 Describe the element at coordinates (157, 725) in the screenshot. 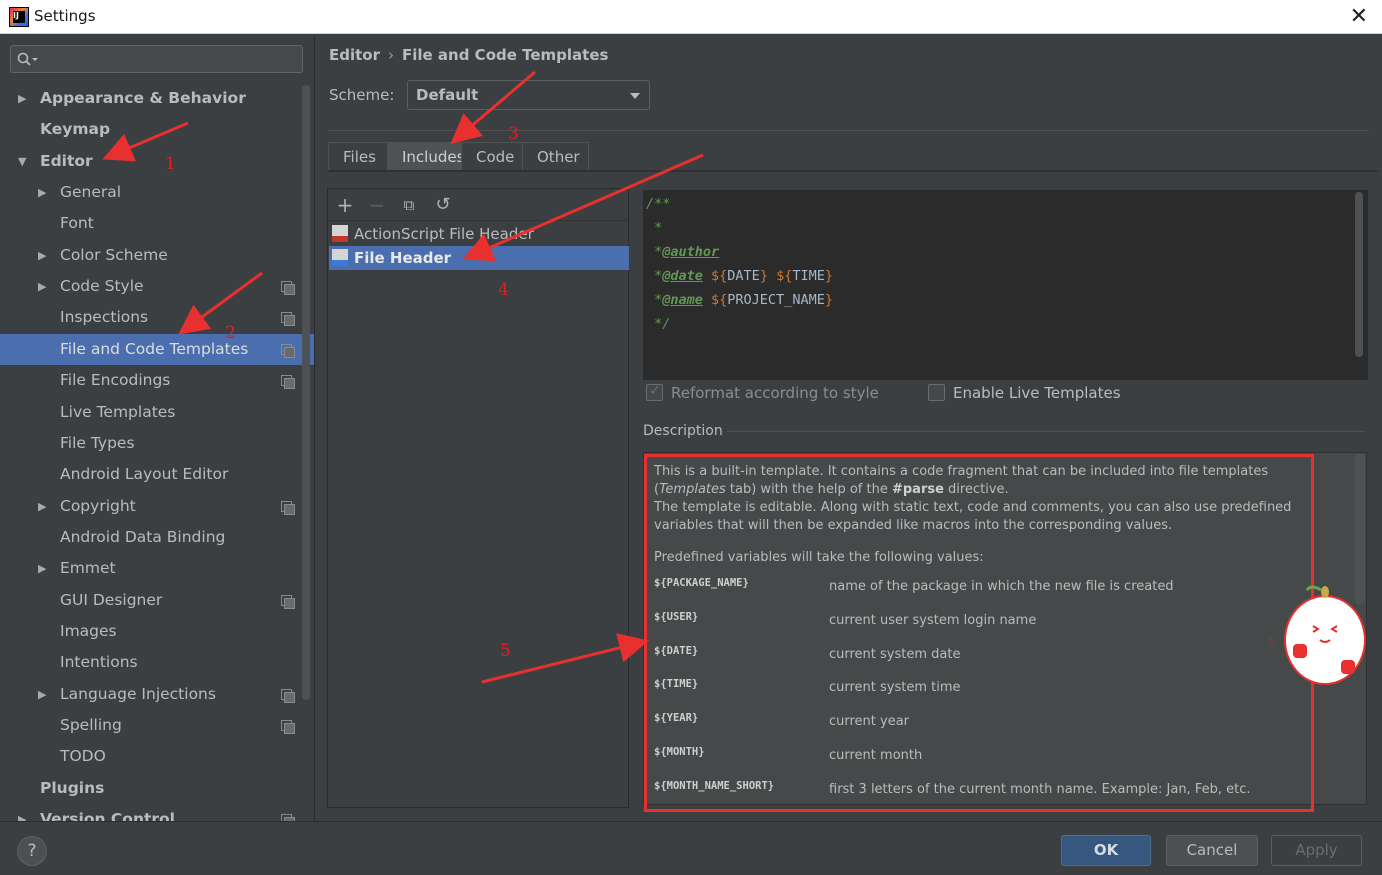

I see `sidebar-item-spelling: Spelling` at that location.